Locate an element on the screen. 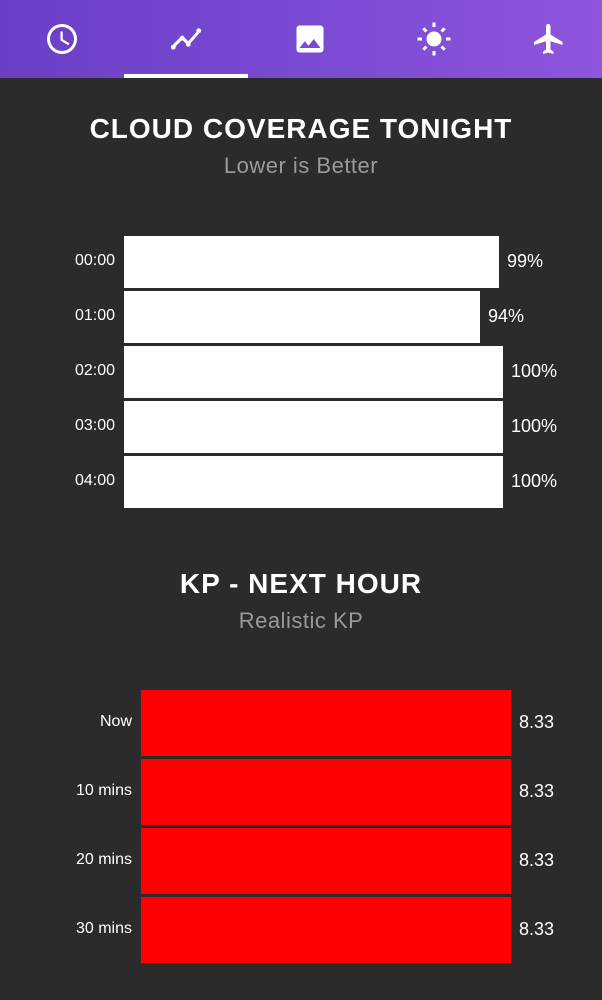 The width and height of the screenshot is (602, 1000). cloud-category-label: 00:00 is located at coordinates (94, 260).